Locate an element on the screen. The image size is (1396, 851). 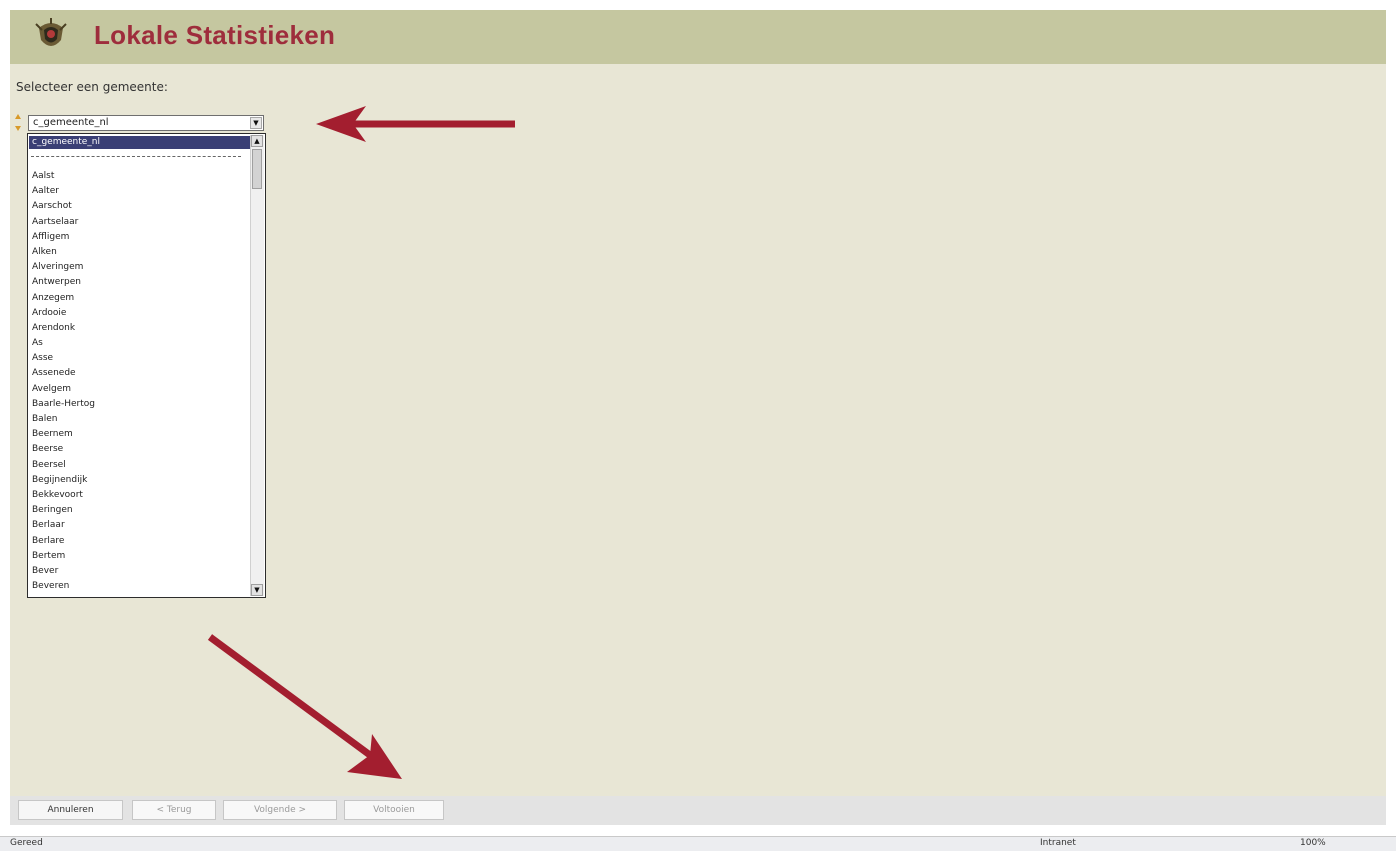
list-item: Aalter is located at coordinates (63, 191).